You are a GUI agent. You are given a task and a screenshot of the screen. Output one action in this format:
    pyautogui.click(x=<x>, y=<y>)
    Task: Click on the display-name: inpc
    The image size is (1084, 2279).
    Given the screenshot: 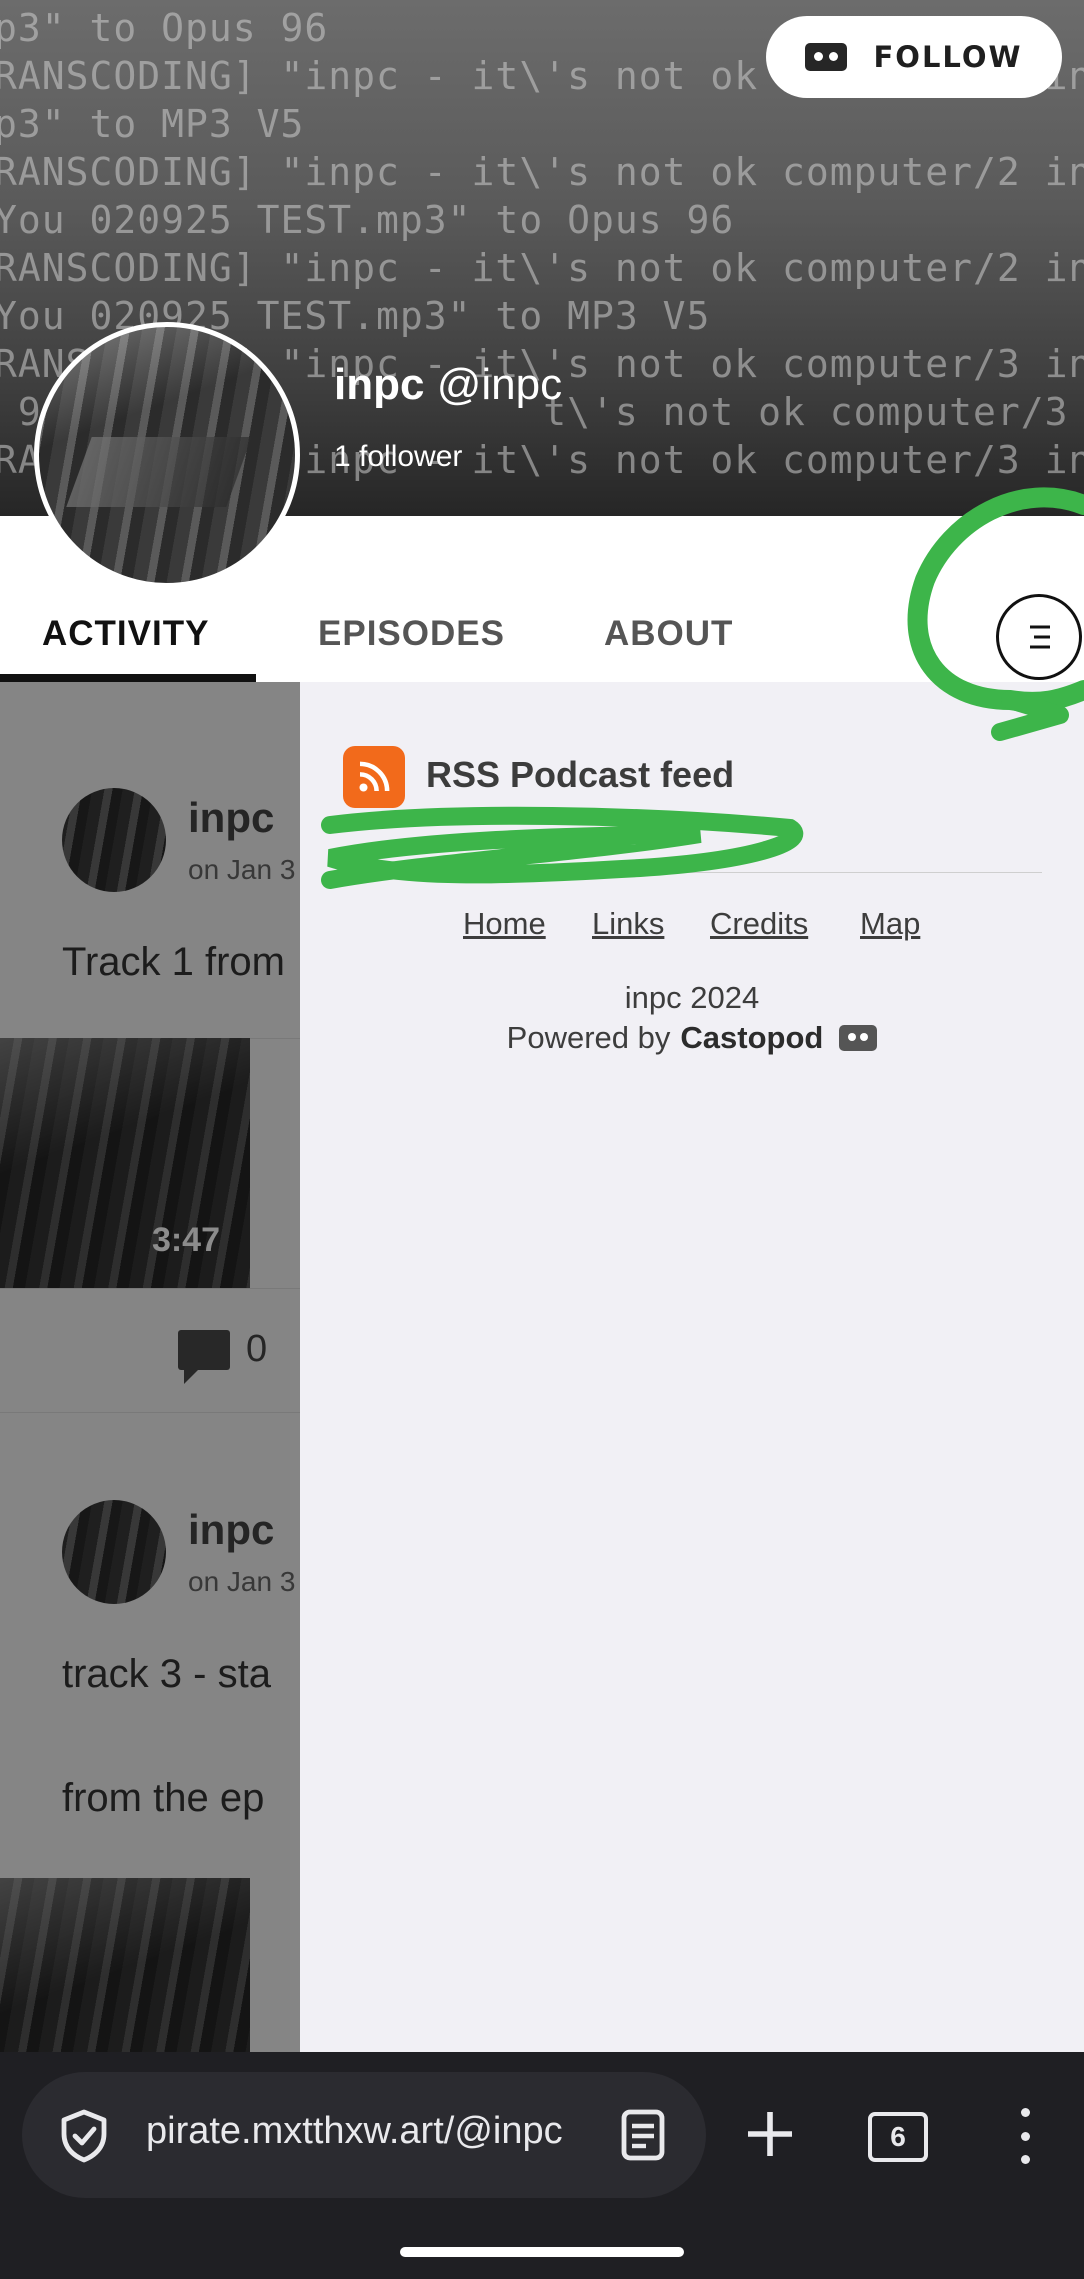 What is the action you would take?
    pyautogui.click(x=379, y=384)
    